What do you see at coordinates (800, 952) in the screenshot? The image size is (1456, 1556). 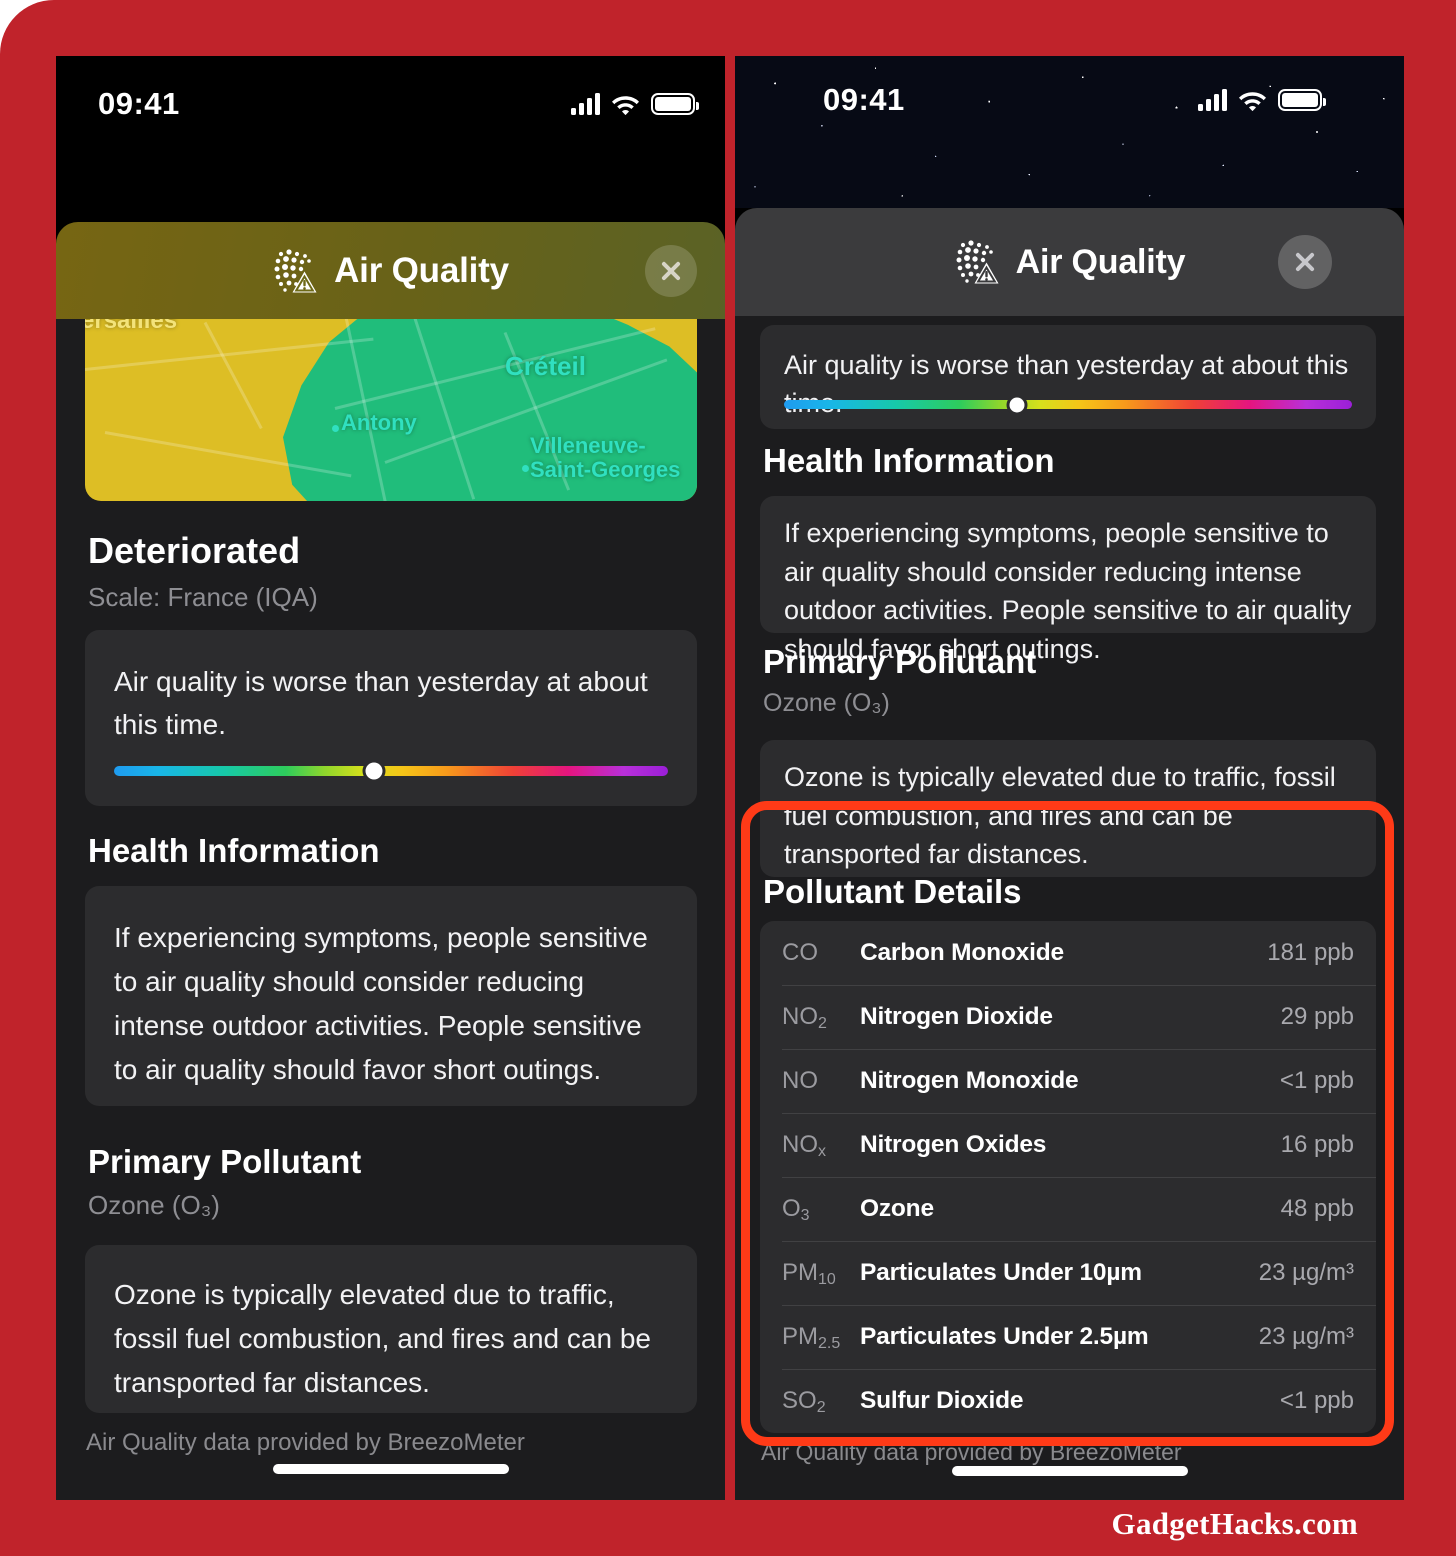 I see `pollutant-formula: CO` at bounding box center [800, 952].